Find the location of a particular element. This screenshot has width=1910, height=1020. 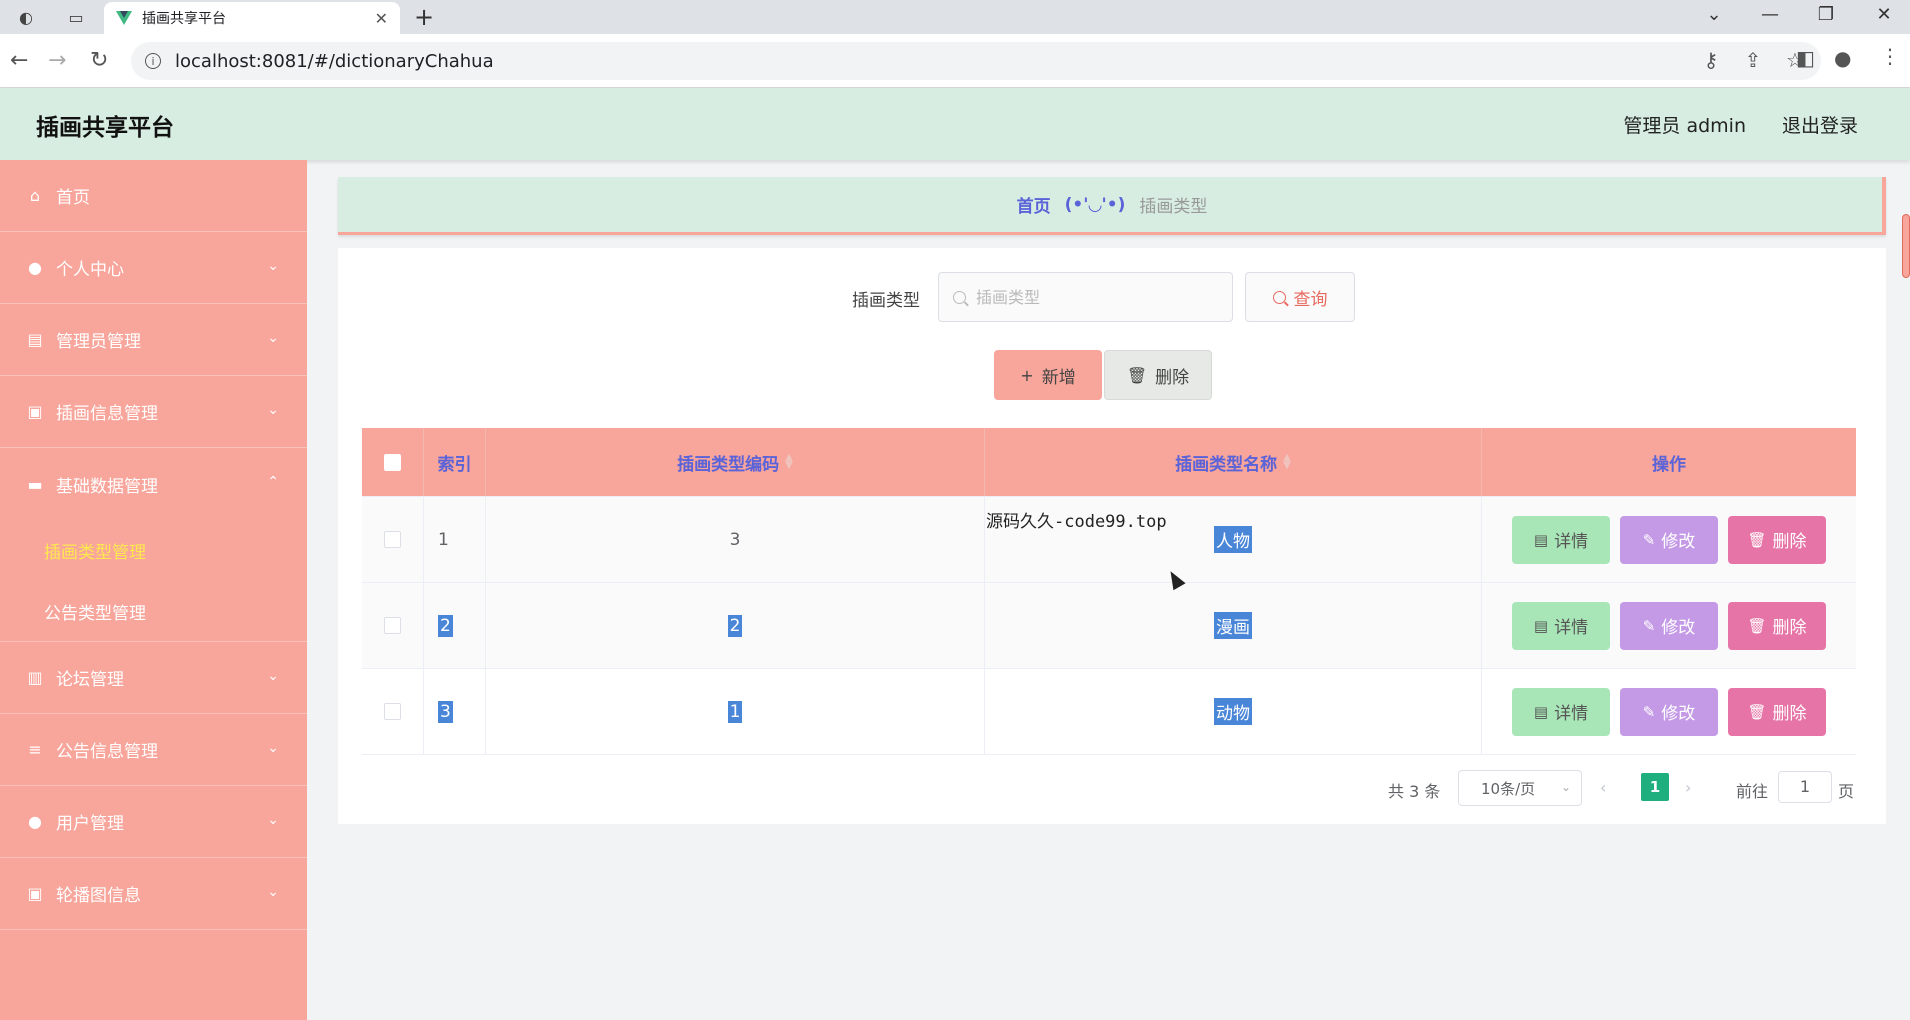

home-icon: ⌂ is located at coordinates (35, 195).